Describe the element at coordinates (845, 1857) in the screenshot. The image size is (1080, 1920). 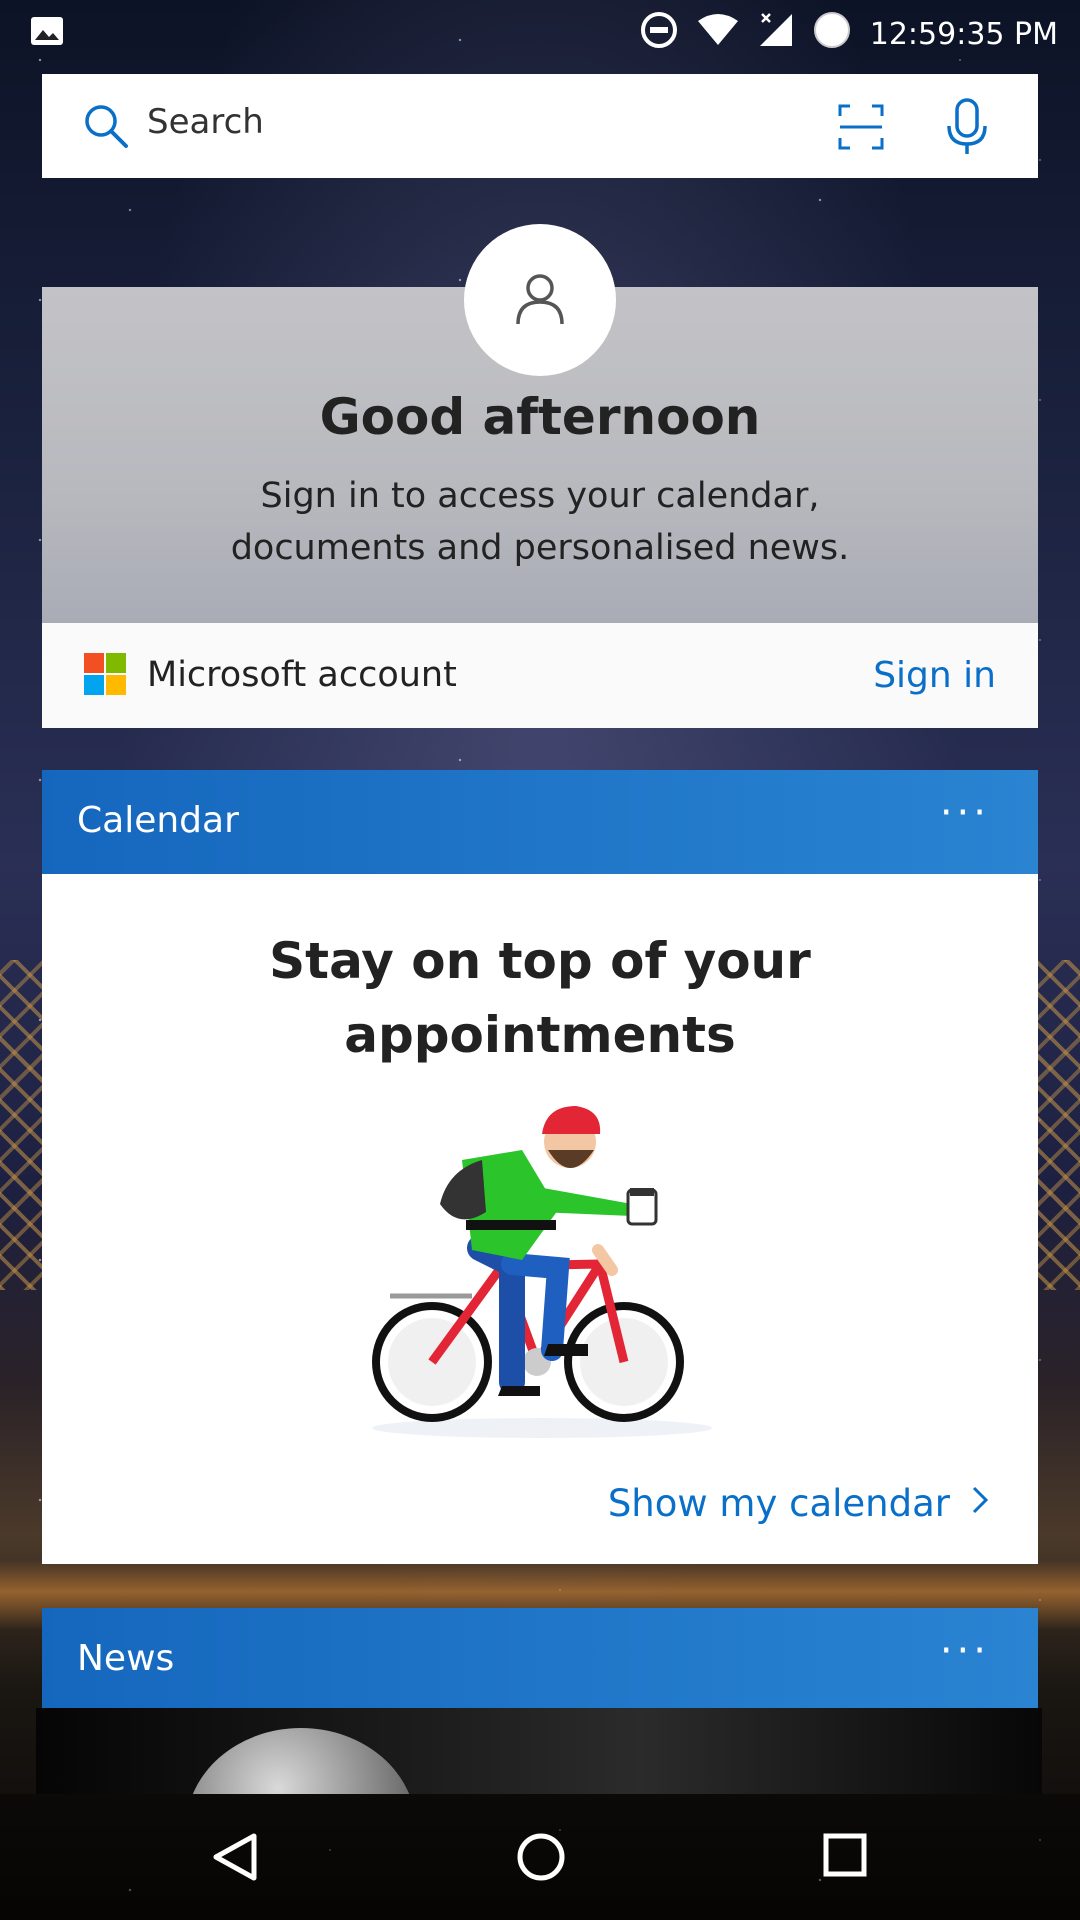
I see `recents-icon` at that location.